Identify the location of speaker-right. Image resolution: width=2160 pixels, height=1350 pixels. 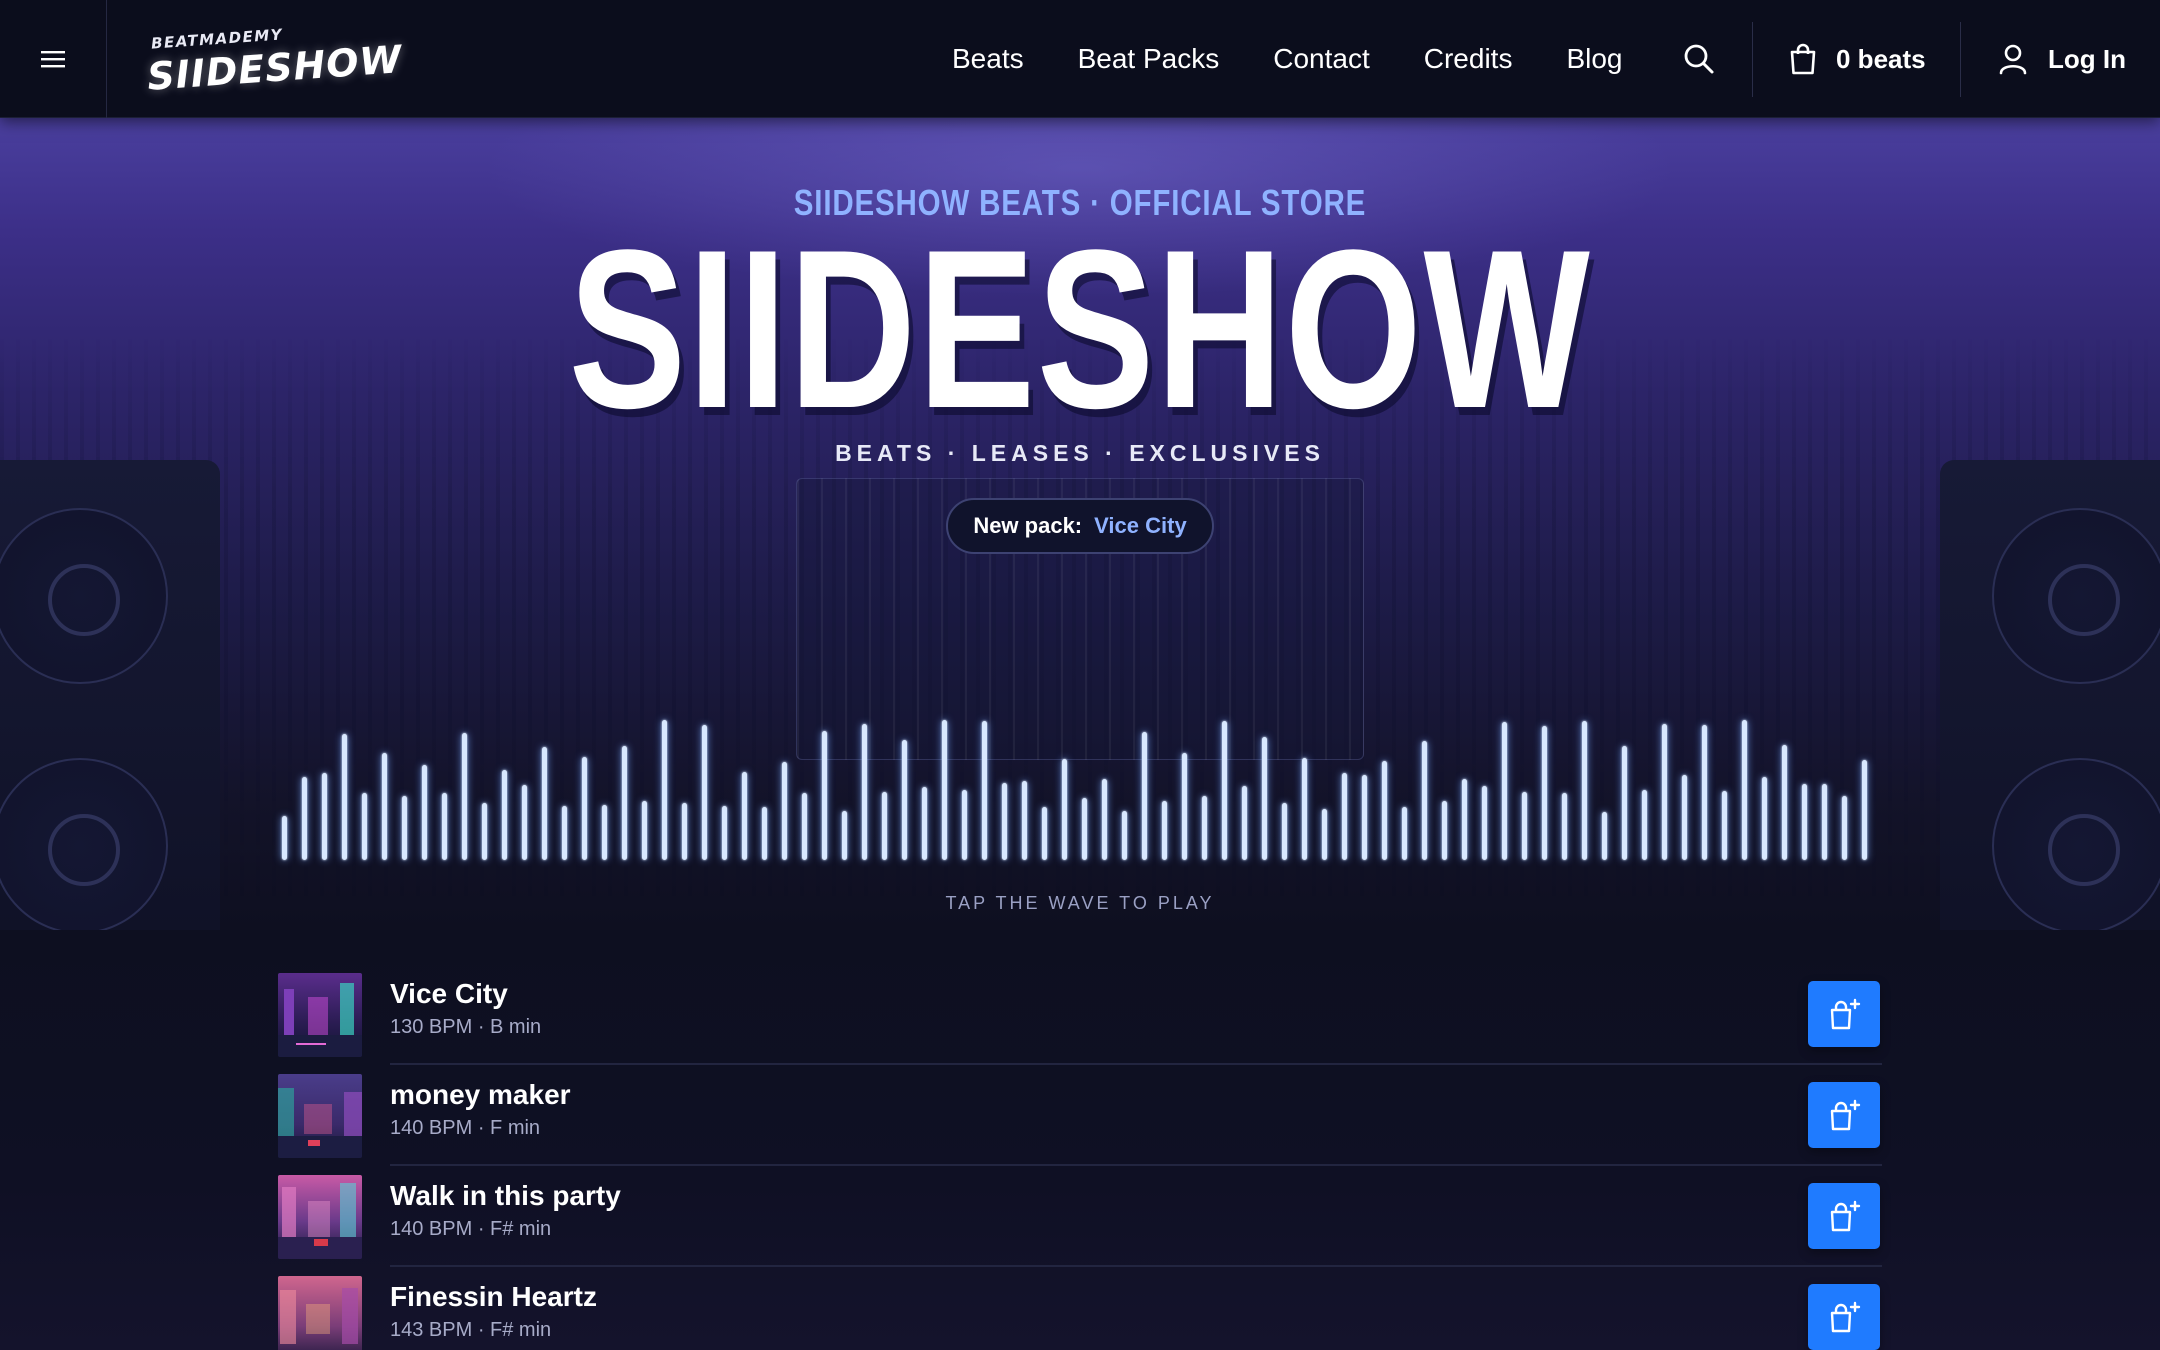
(2050, 695).